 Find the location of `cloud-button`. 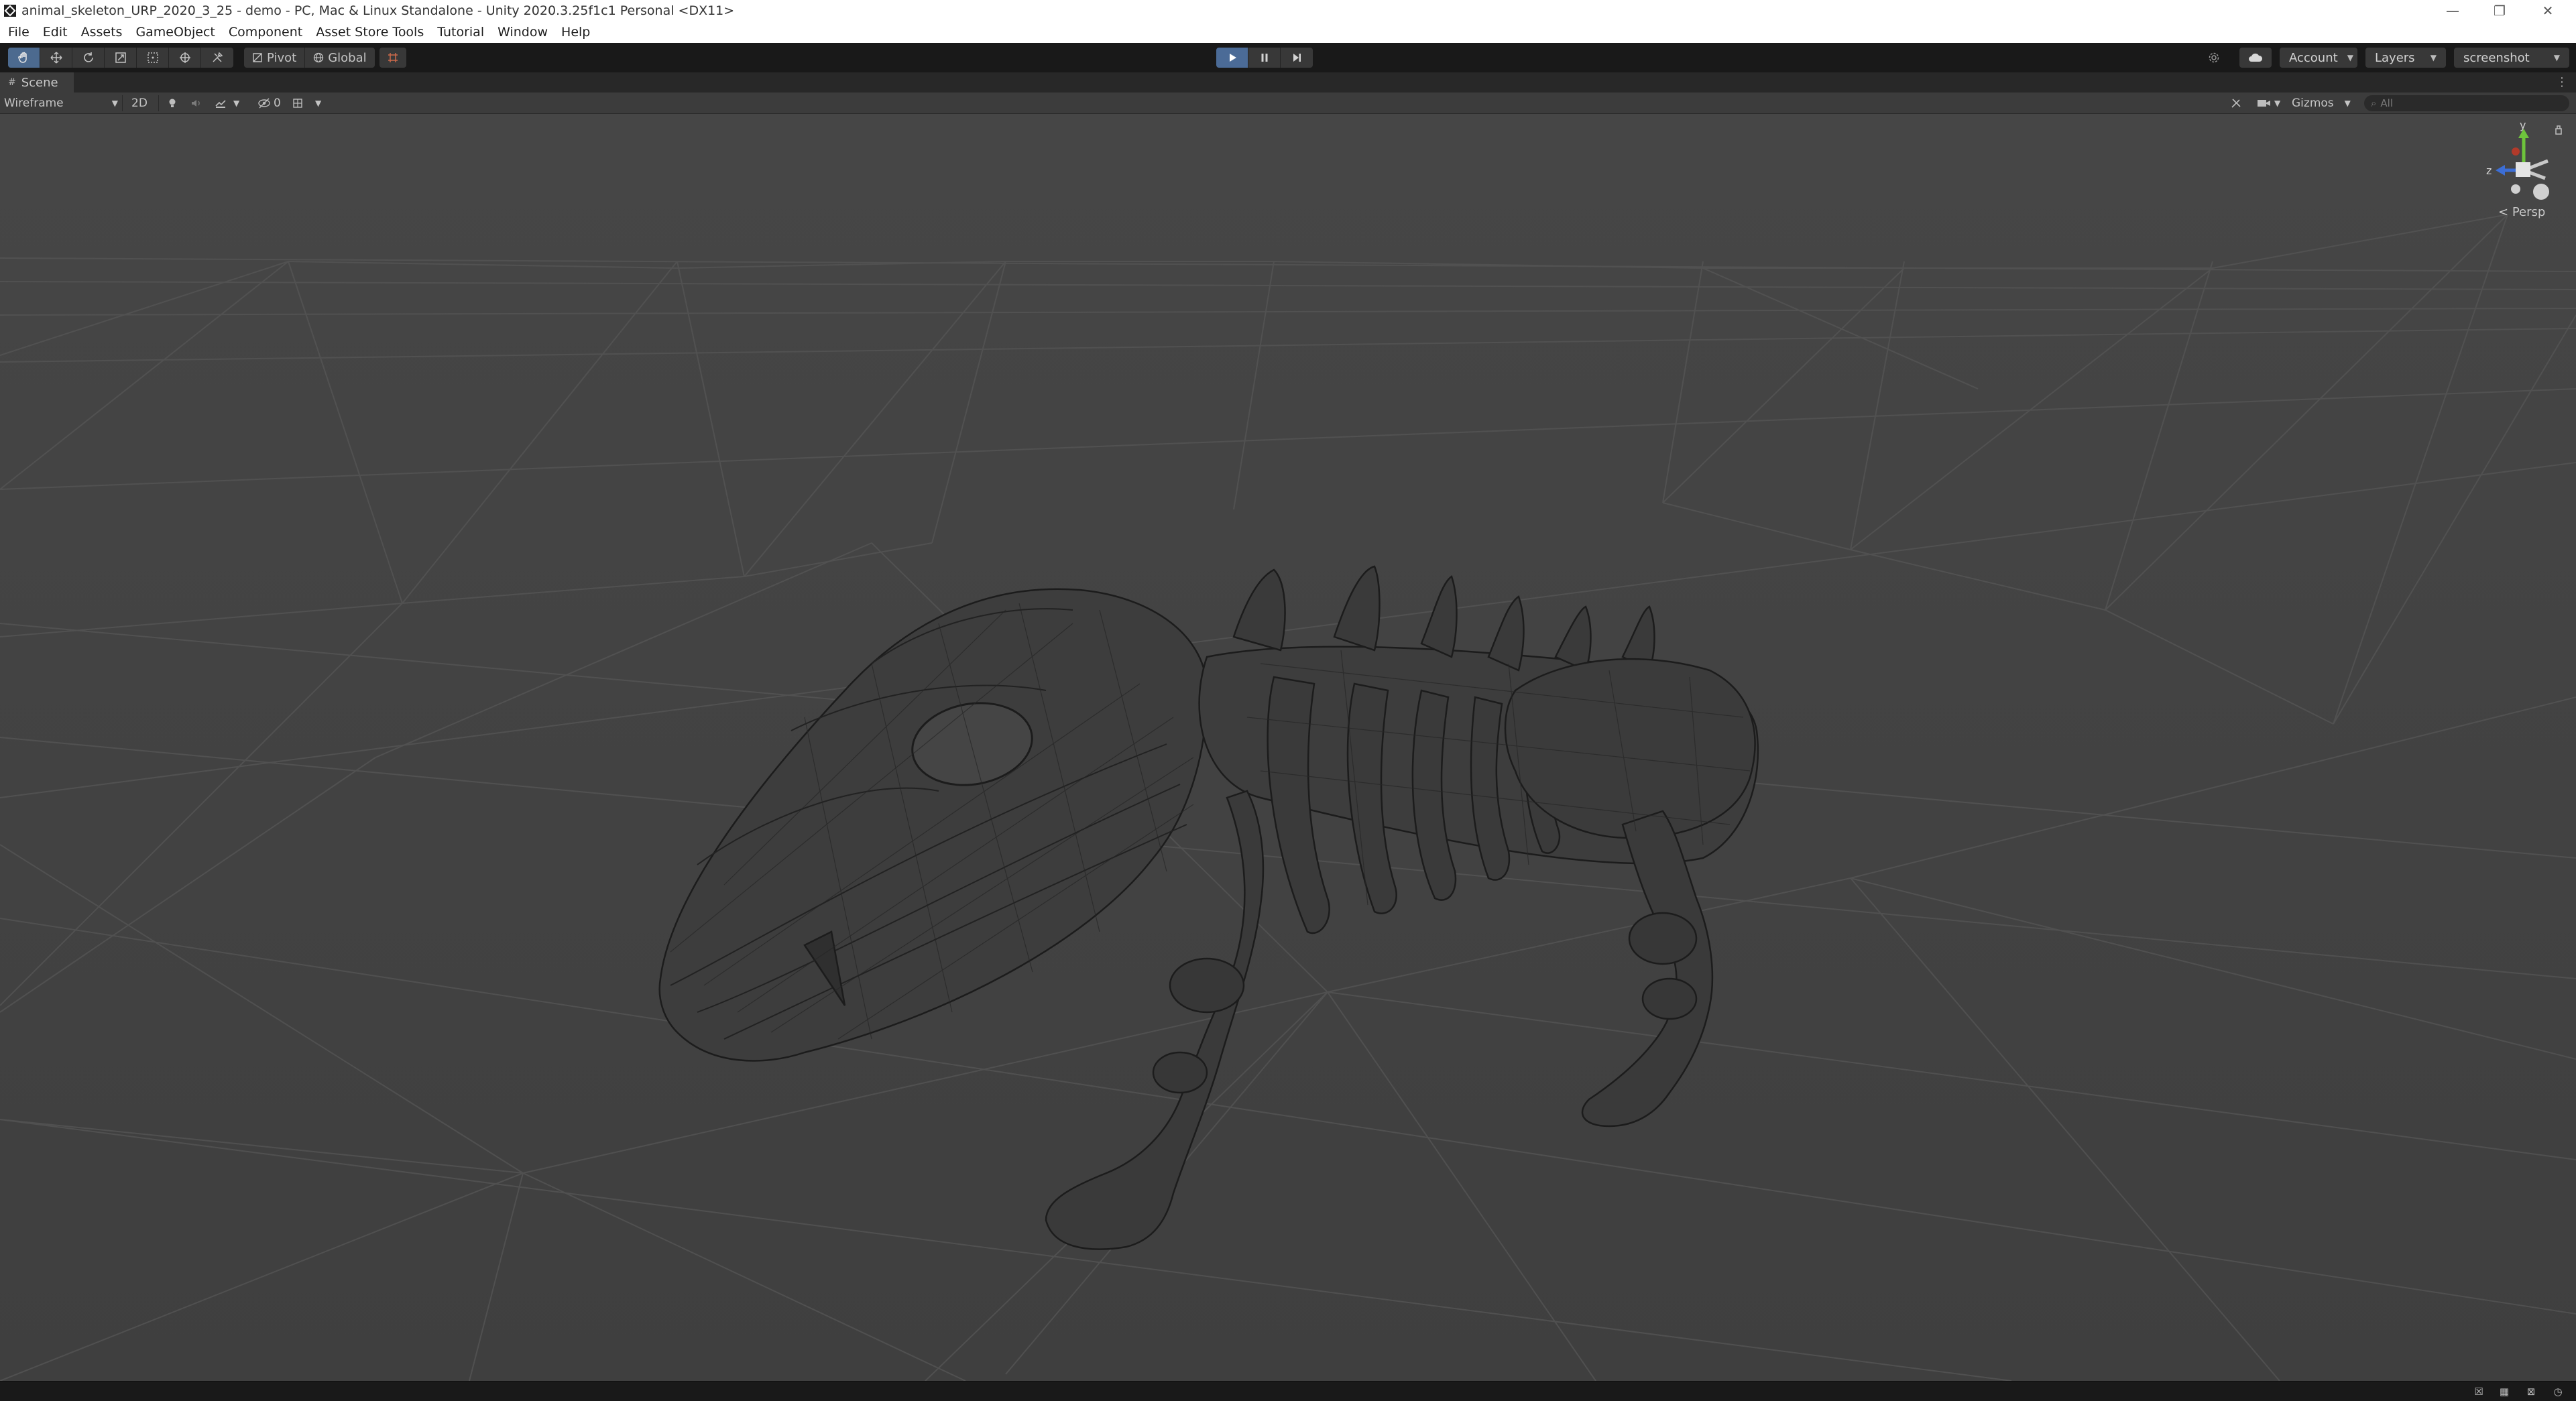

cloud-button is located at coordinates (2255, 58).